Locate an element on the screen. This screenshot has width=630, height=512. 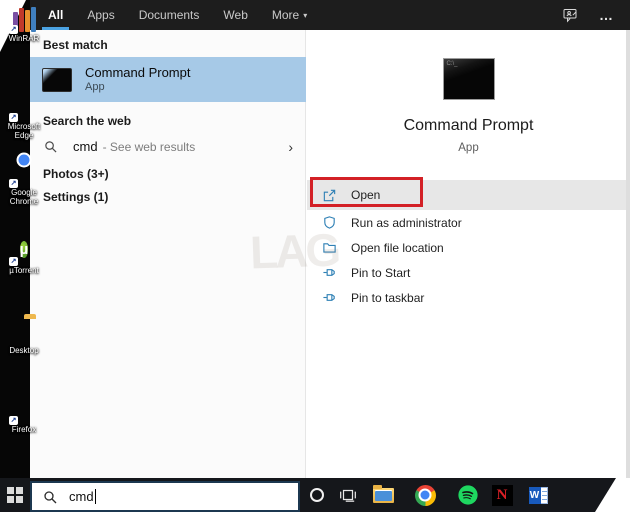
result-subtitle: App is located at coordinates (95, 87).